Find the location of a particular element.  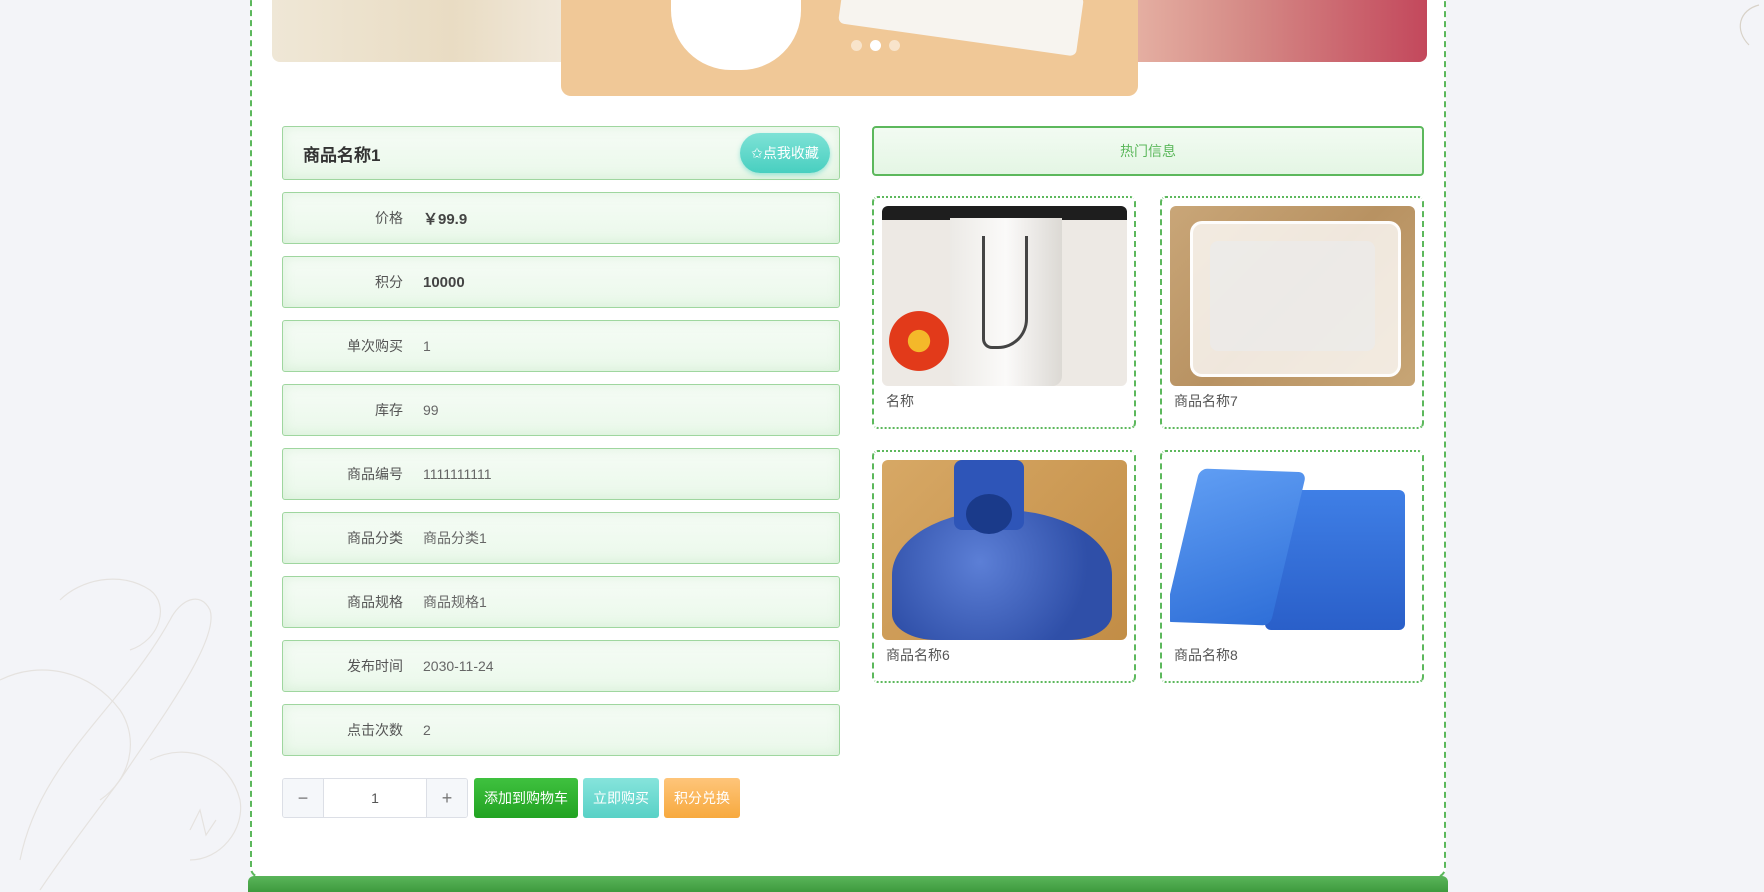

hot-item-card: 商品名称8 is located at coordinates (1292, 566).